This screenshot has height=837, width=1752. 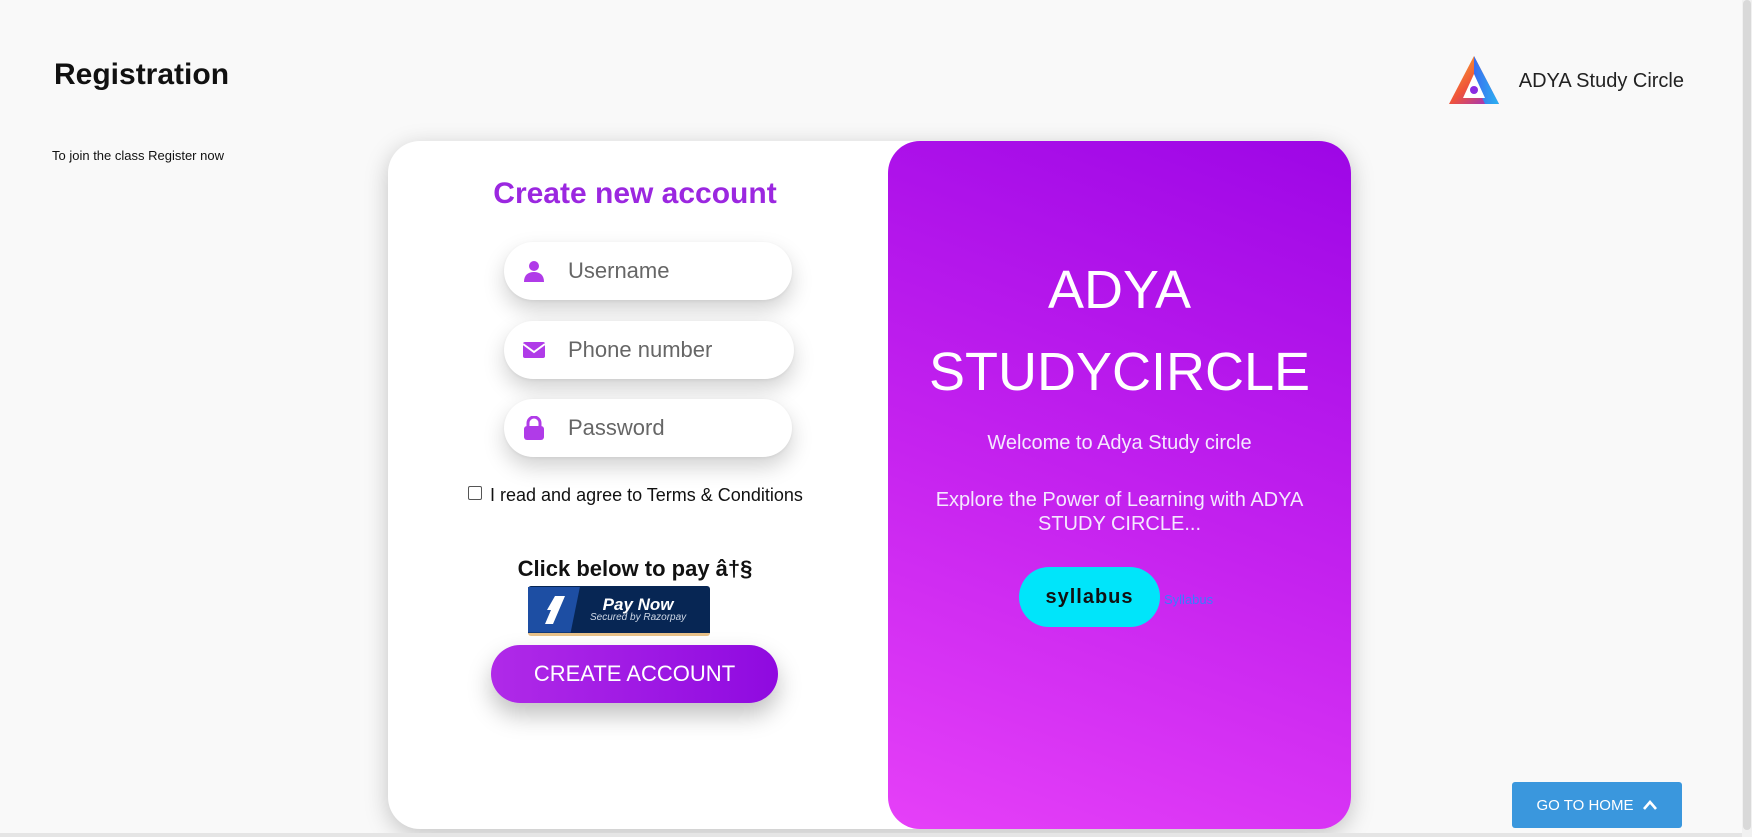 I want to click on pay-now-title: Pay Now, so click(x=638, y=604).